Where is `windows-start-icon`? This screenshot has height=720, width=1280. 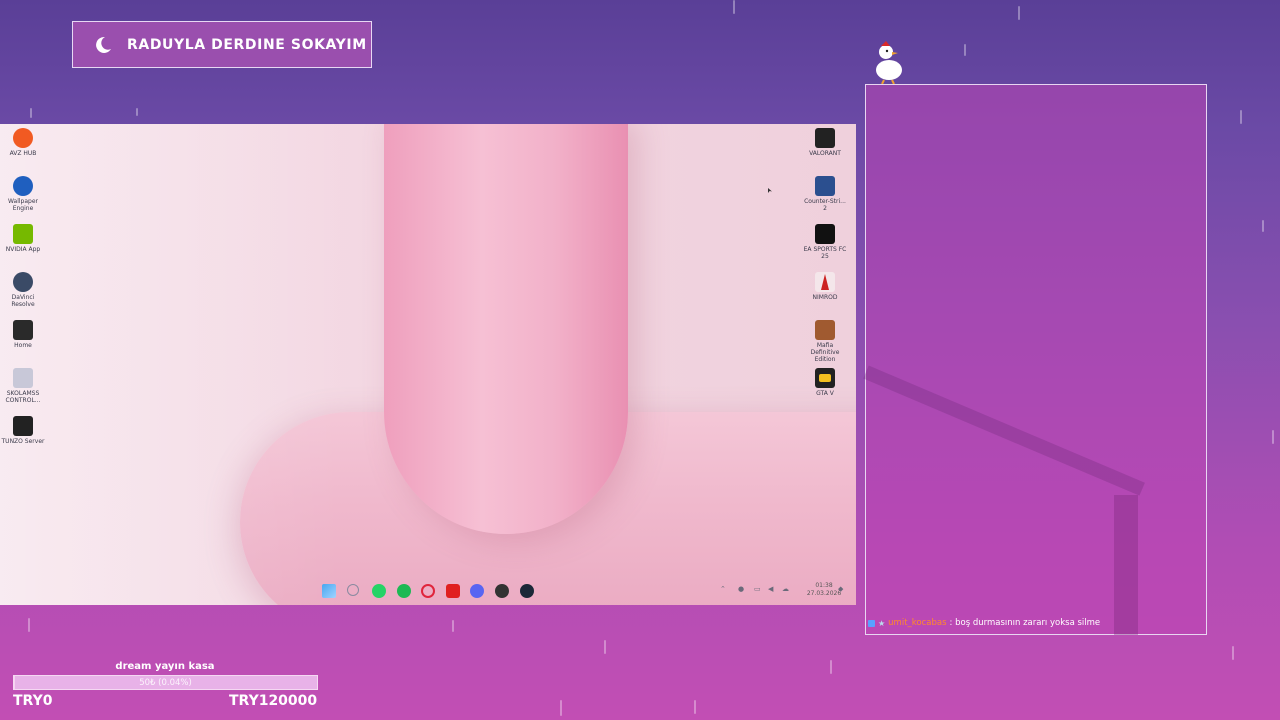 windows-start-icon is located at coordinates (329, 591).